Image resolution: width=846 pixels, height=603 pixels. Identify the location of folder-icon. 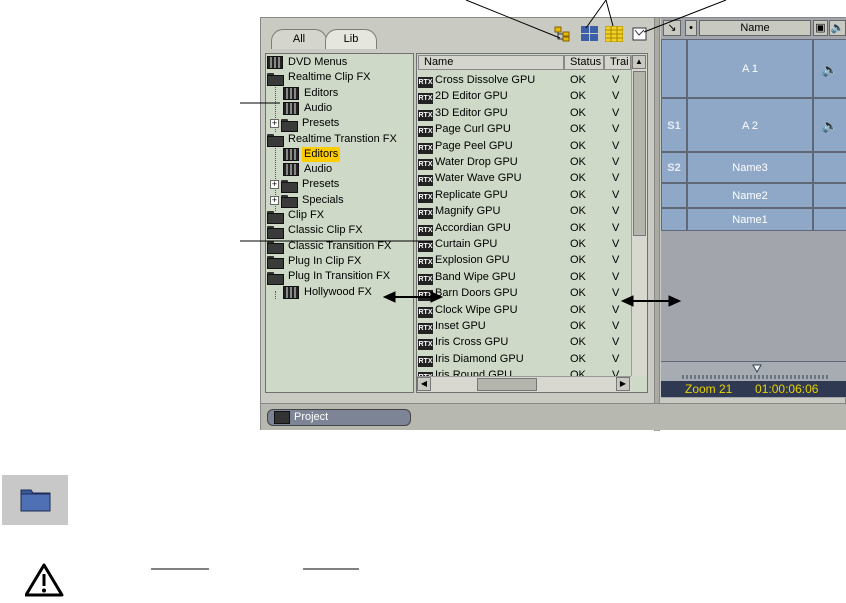
(35, 500).